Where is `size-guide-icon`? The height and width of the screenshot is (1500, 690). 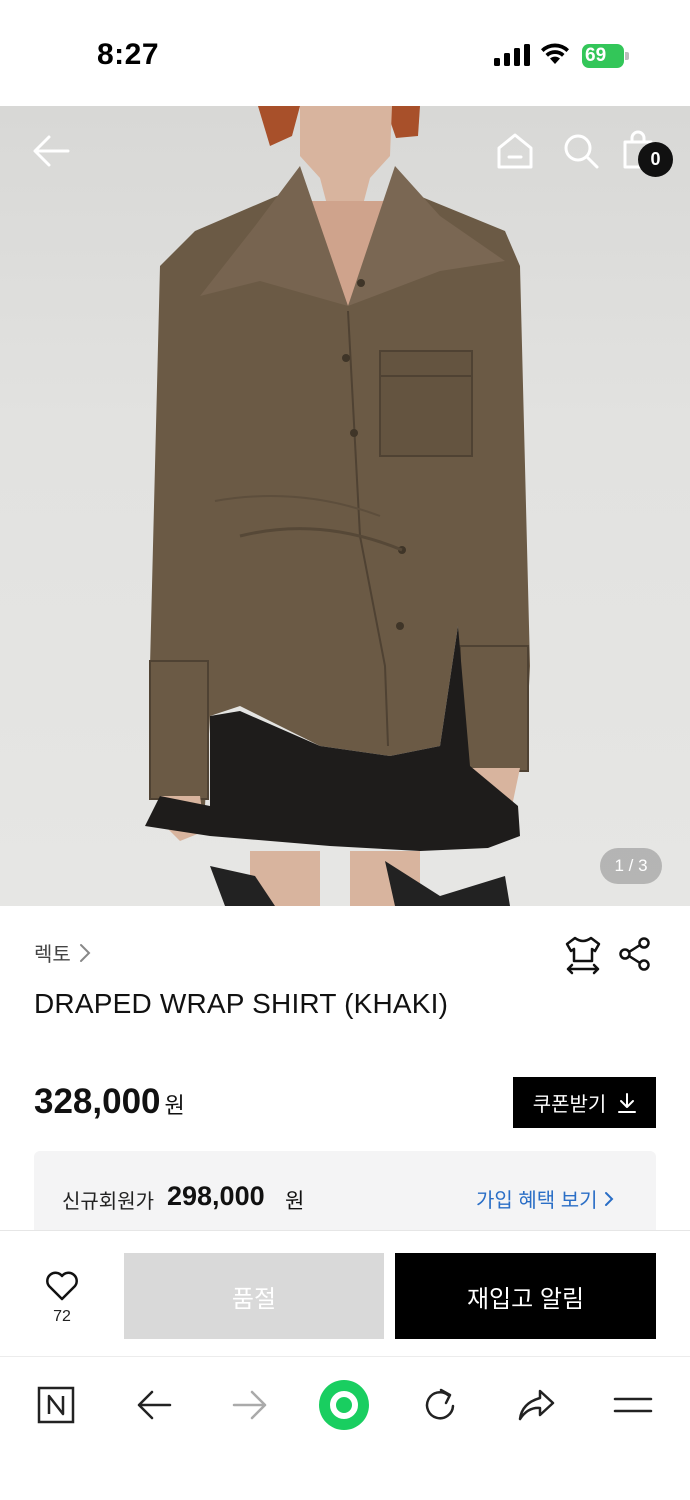
size-guide-icon is located at coordinates (583, 955).